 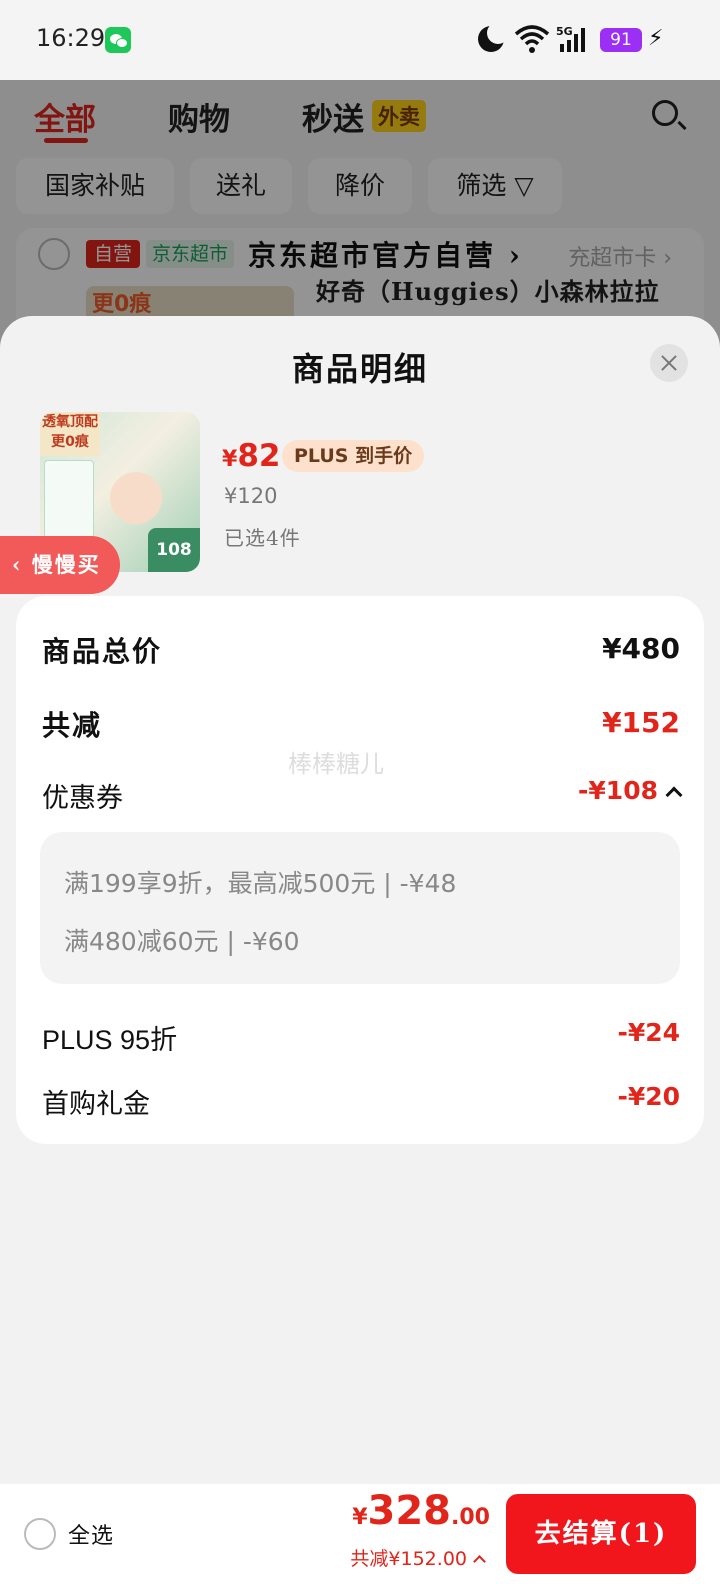 What do you see at coordinates (493, 37) in the screenshot?
I see `moon-icon` at bounding box center [493, 37].